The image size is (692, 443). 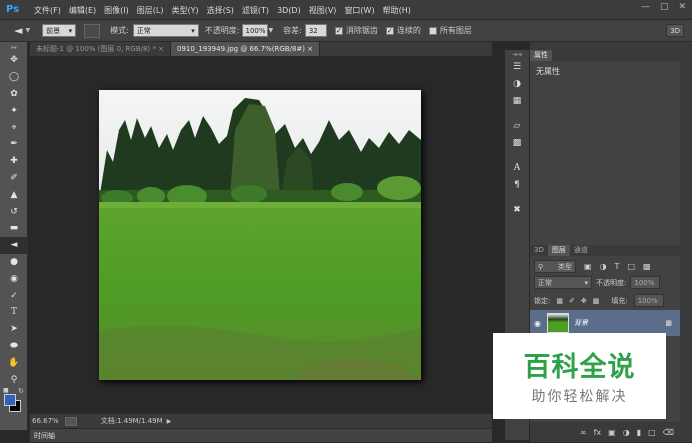 I want to click on dodge-tool-icon: ◉, so click(x=14, y=278).